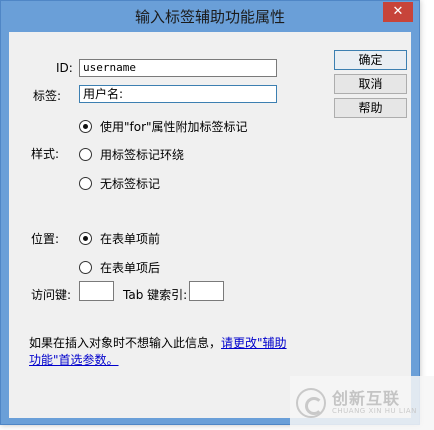 The image size is (434, 430). Describe the element at coordinates (125, 343) in the screenshot. I see `note-text: 如果在插入对象时不想输入此信息，` at that location.